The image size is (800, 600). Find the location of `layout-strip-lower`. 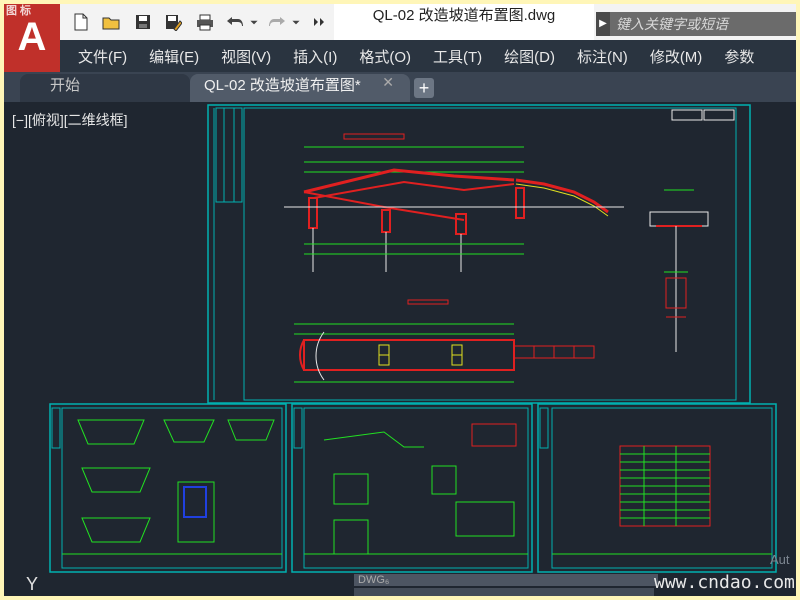

layout-strip-lower is located at coordinates (504, 592).